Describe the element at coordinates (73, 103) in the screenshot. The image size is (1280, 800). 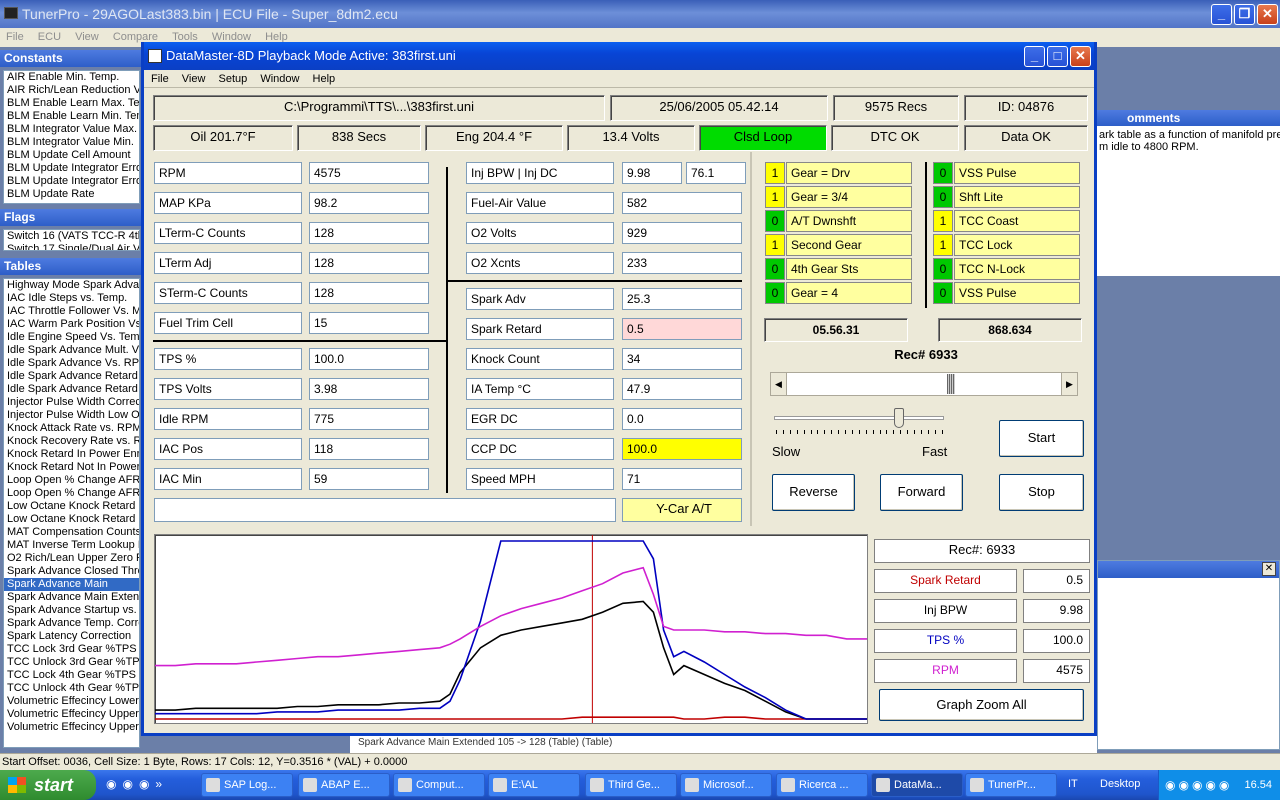
I see `list-item: BLM Enable Learn Max. Tem` at that location.